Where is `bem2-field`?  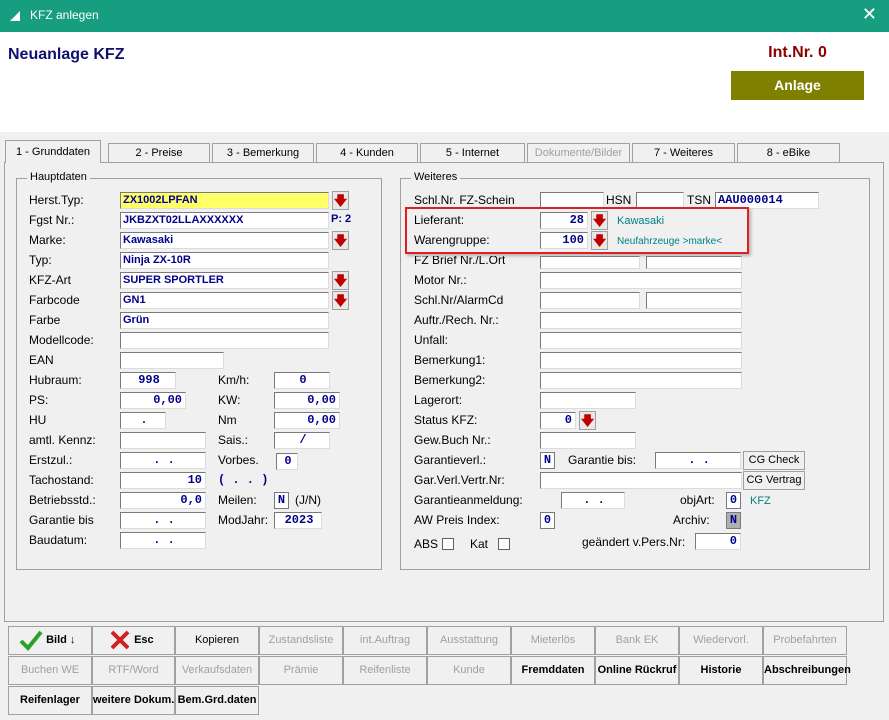 bem2-field is located at coordinates (641, 380).